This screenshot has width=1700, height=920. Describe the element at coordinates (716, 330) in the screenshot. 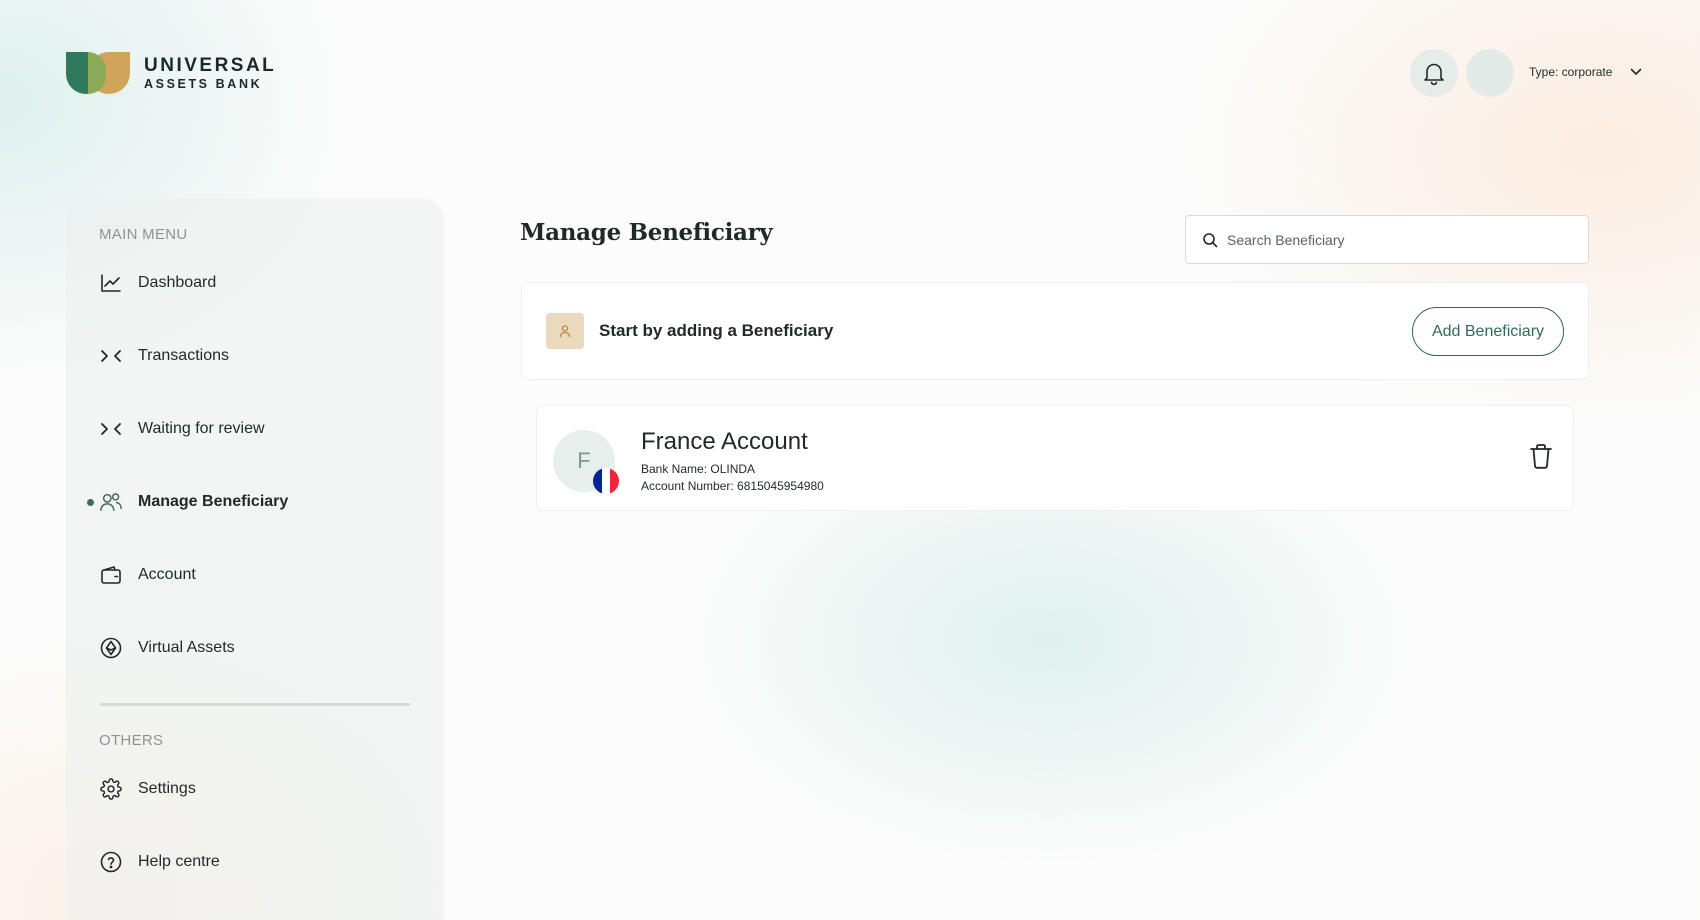

I see `add-beneficiary-message: Start by adding a Beneficiary` at that location.